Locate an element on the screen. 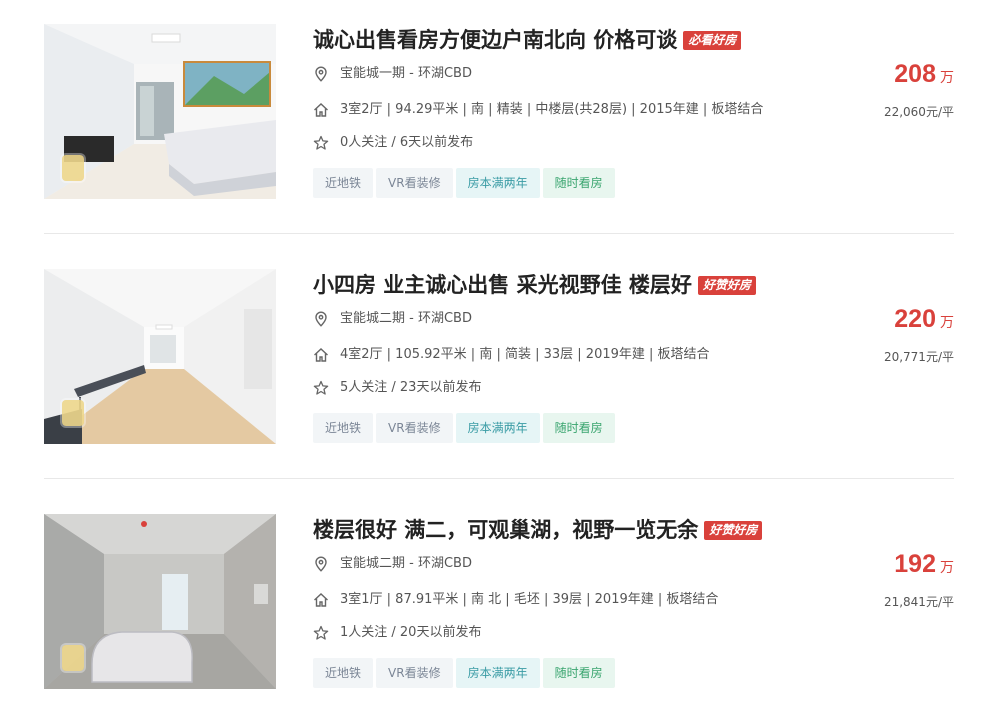 The image size is (984, 721). listing-title-badge: 必看好房 is located at coordinates (712, 40).